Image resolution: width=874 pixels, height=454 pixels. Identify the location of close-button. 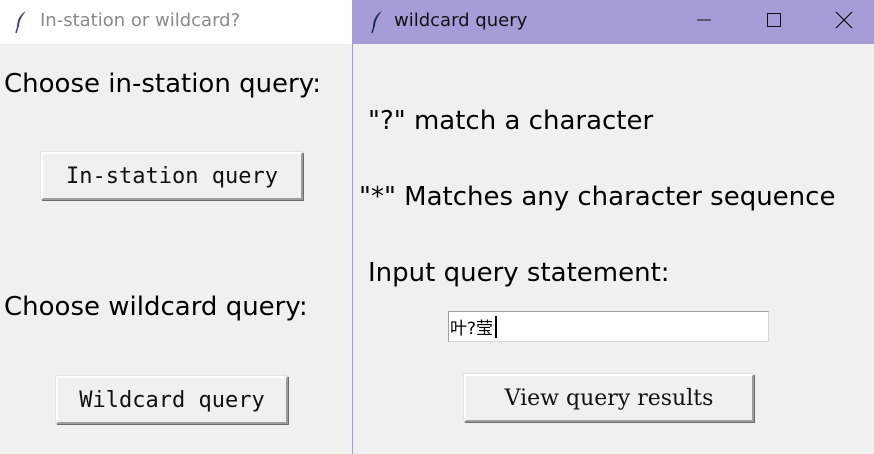
(841, 20).